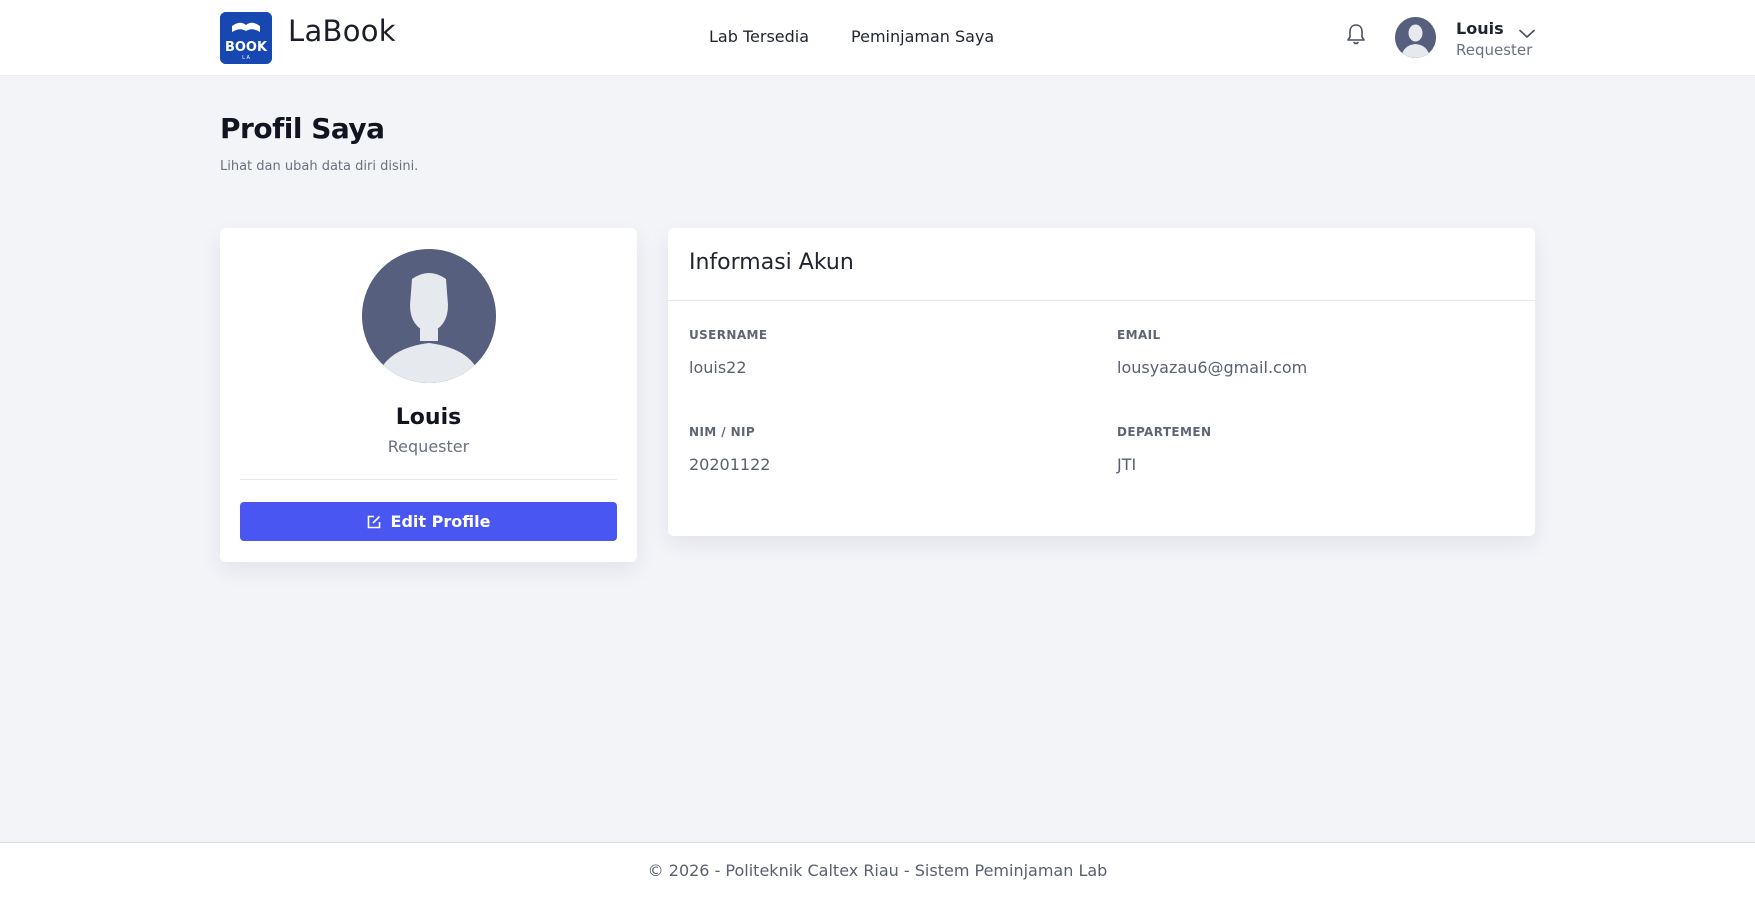 This screenshot has height=898, width=1755. I want to click on profile-name: Louis, so click(428, 417).